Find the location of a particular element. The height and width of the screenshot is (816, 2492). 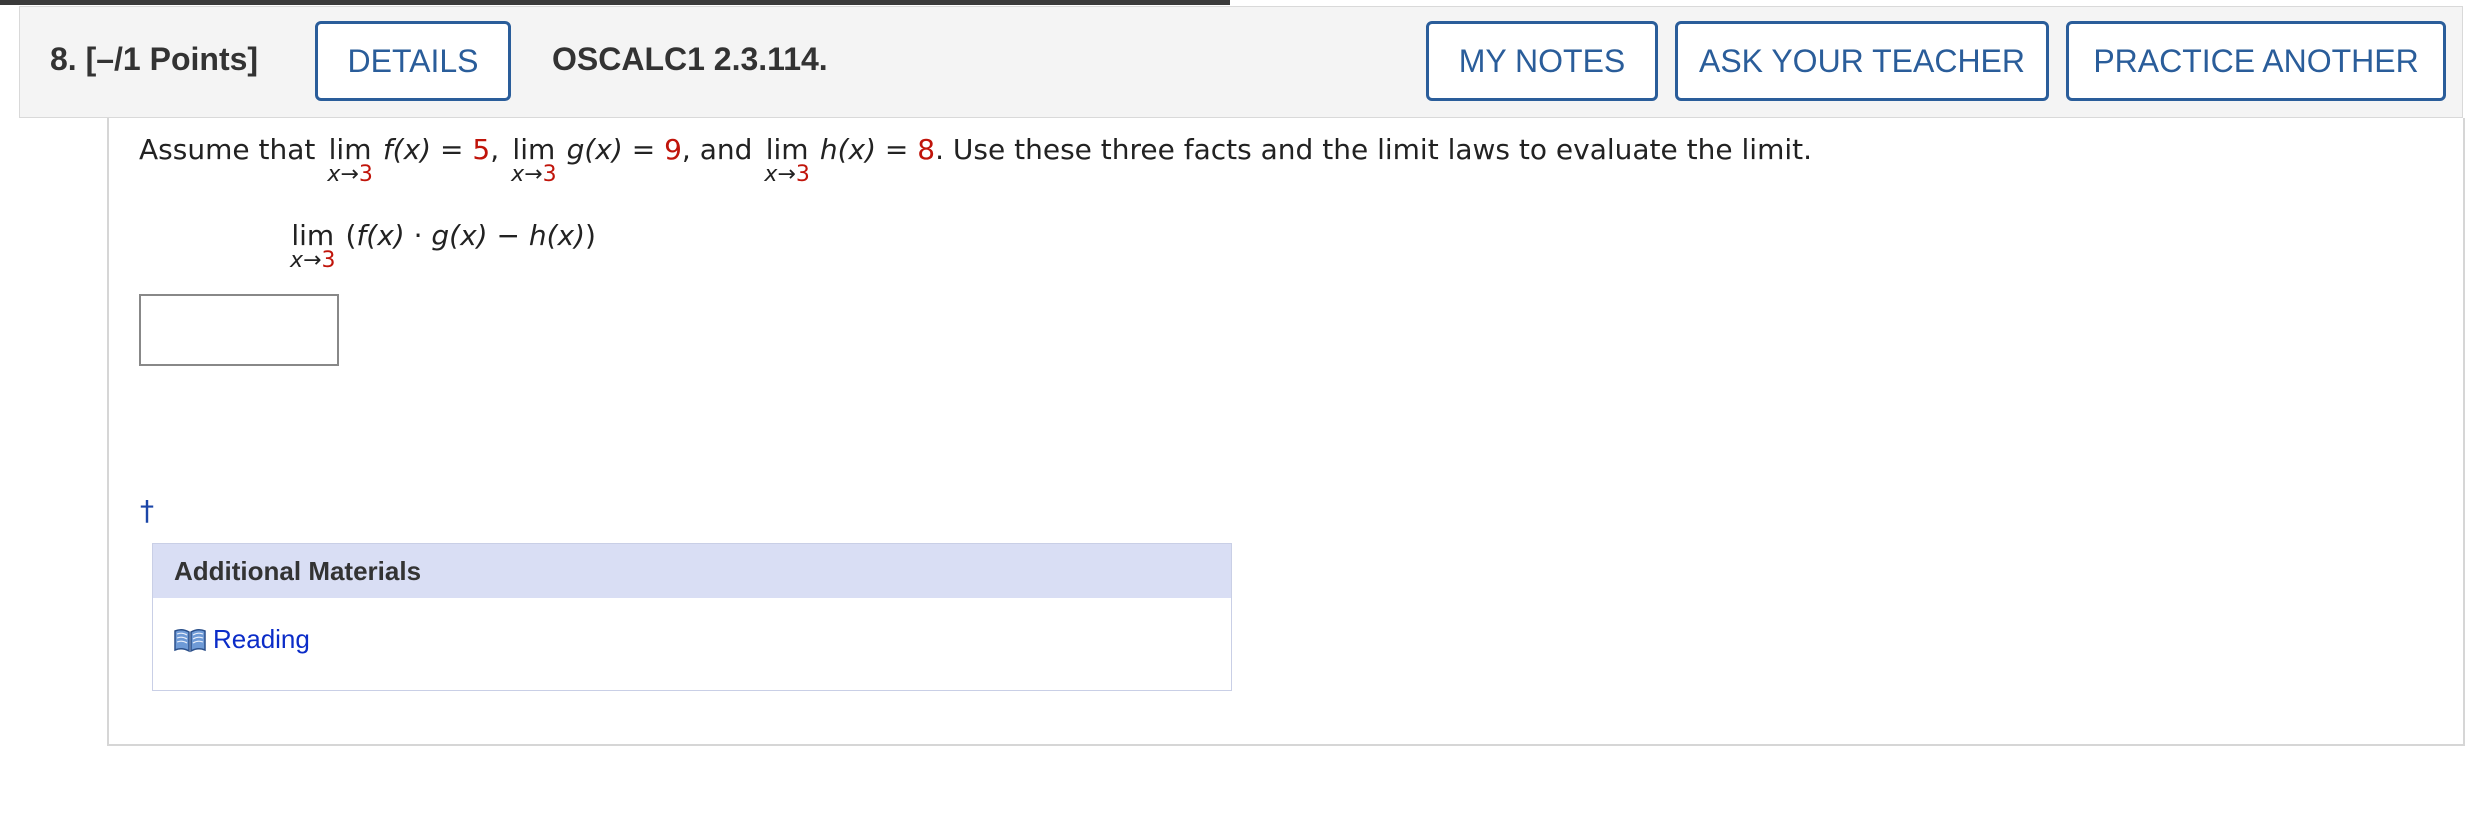

reading-link: Reading is located at coordinates (241, 639).